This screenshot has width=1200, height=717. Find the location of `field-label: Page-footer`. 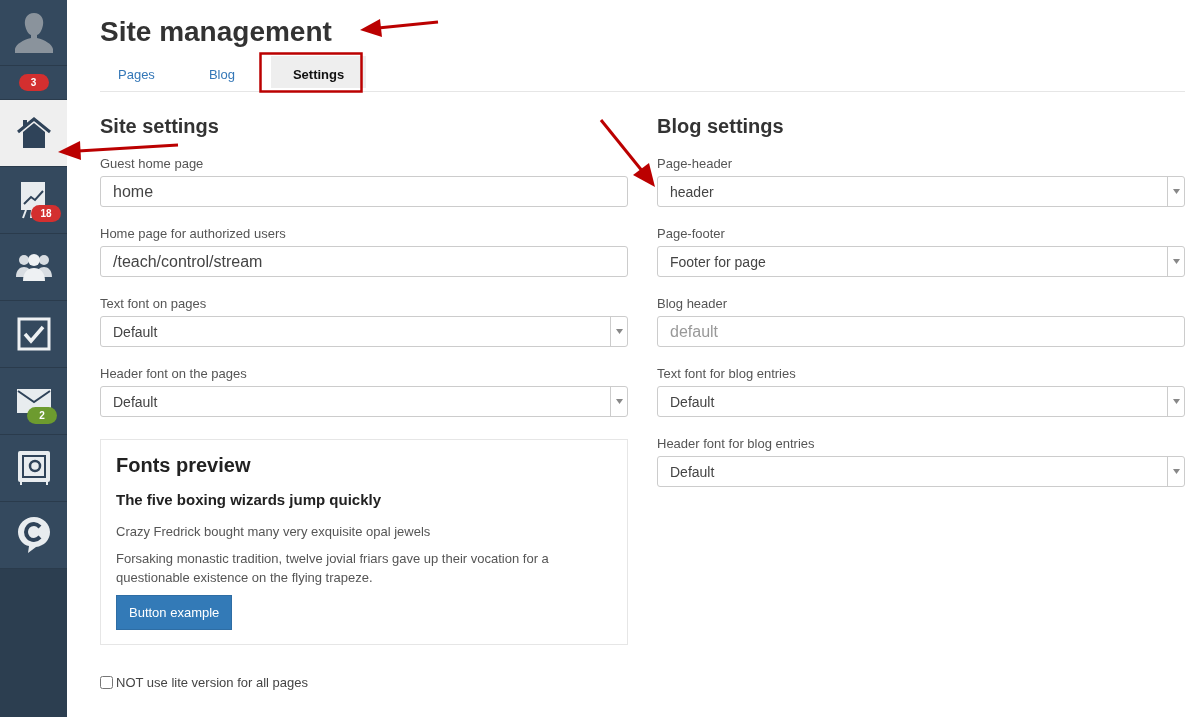

field-label: Page-footer is located at coordinates (691, 234).